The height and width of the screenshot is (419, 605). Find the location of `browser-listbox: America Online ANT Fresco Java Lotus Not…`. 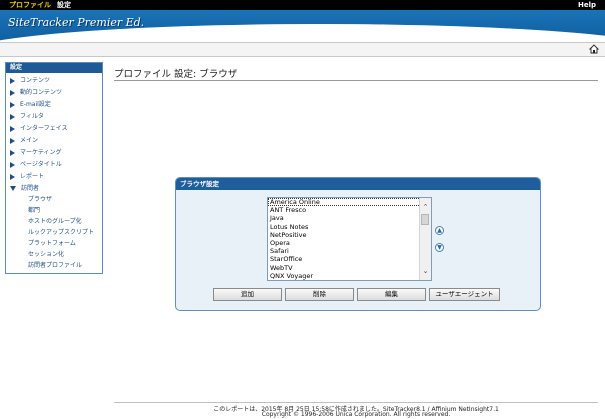

browser-listbox: America Online ANT Fresco Java Lotus Not… is located at coordinates (349, 239).